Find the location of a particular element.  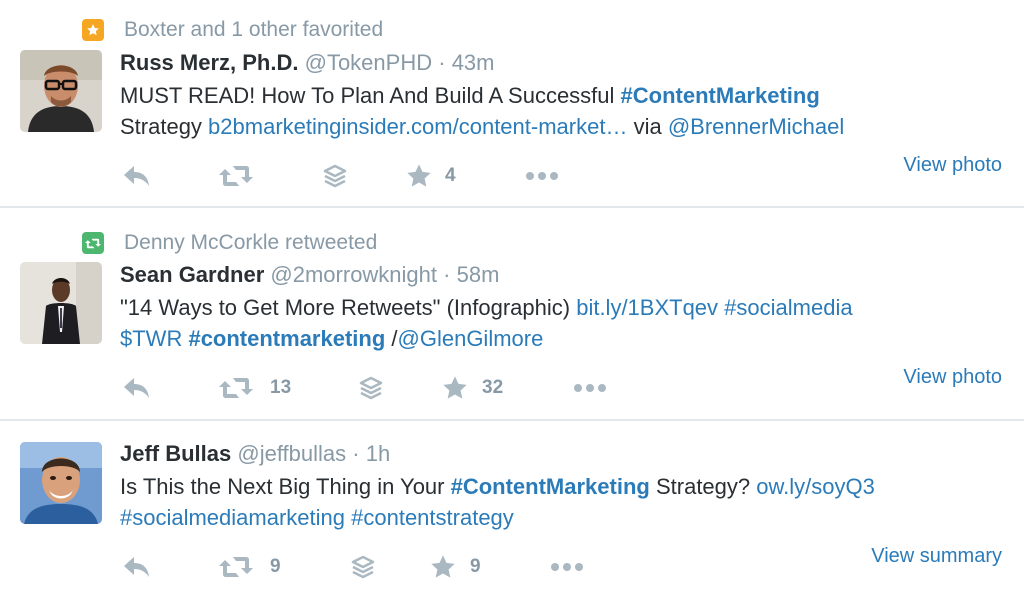

url-link: ow.ly/soyQ3 is located at coordinates (815, 486).